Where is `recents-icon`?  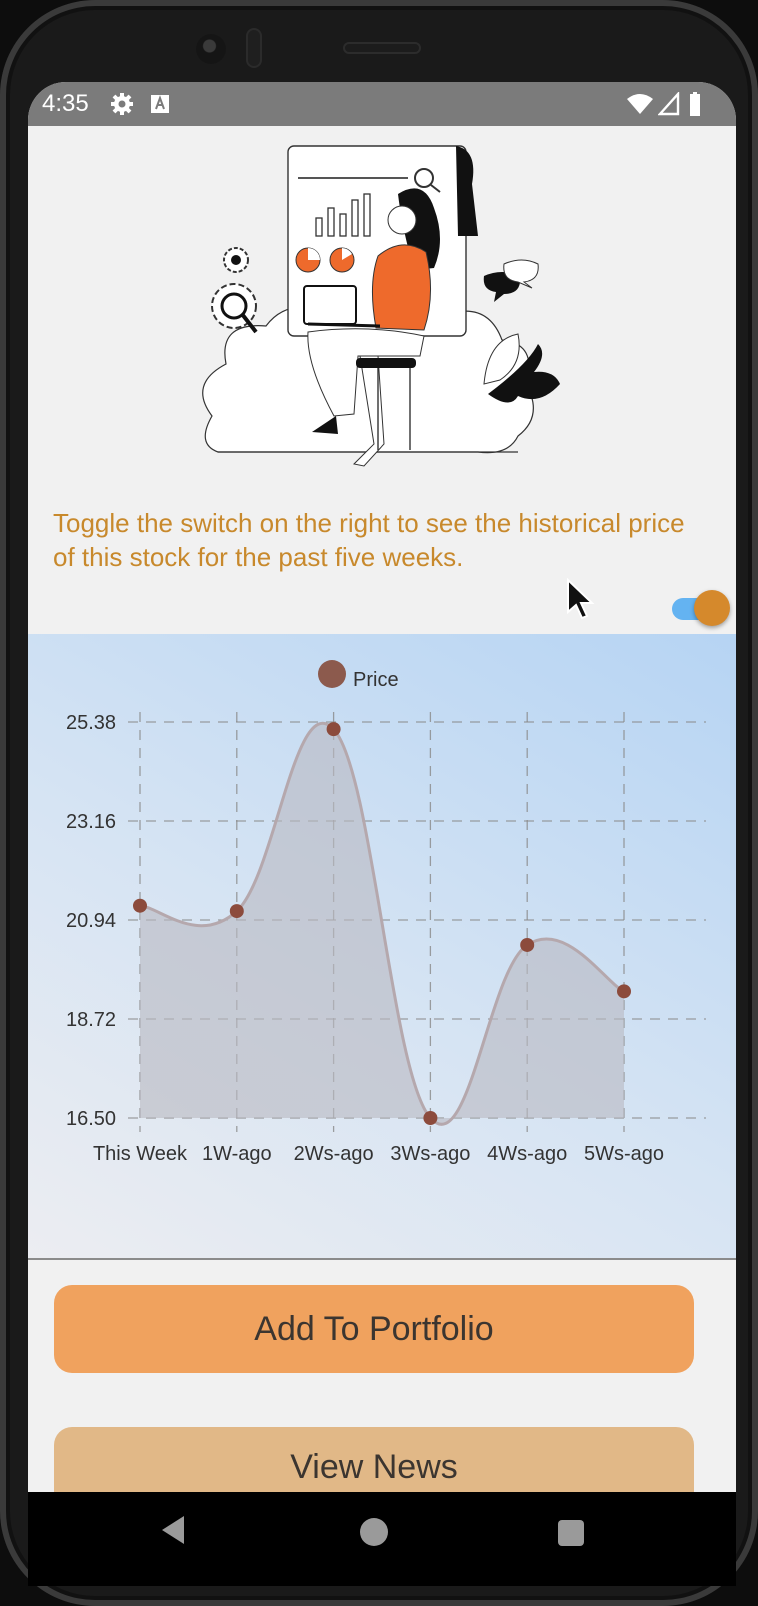 recents-icon is located at coordinates (571, 1533).